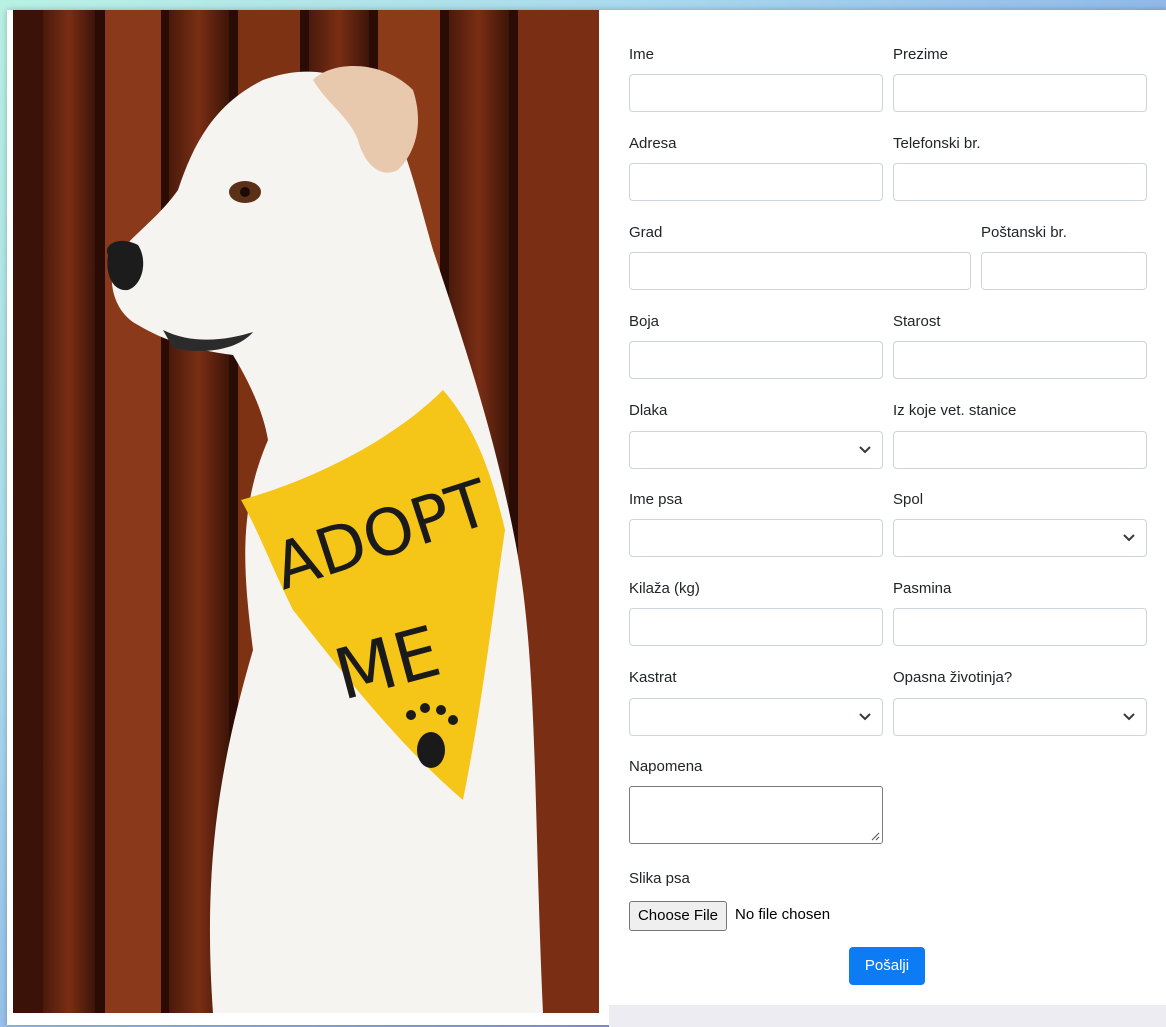  Describe the element at coordinates (431, 750) in the screenshot. I see `paw-print-icon` at that location.